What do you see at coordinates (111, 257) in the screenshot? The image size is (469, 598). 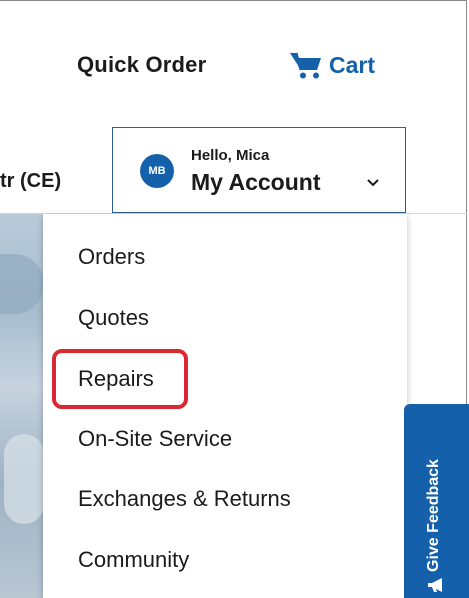 I see `menu-item-orders: Orders` at bounding box center [111, 257].